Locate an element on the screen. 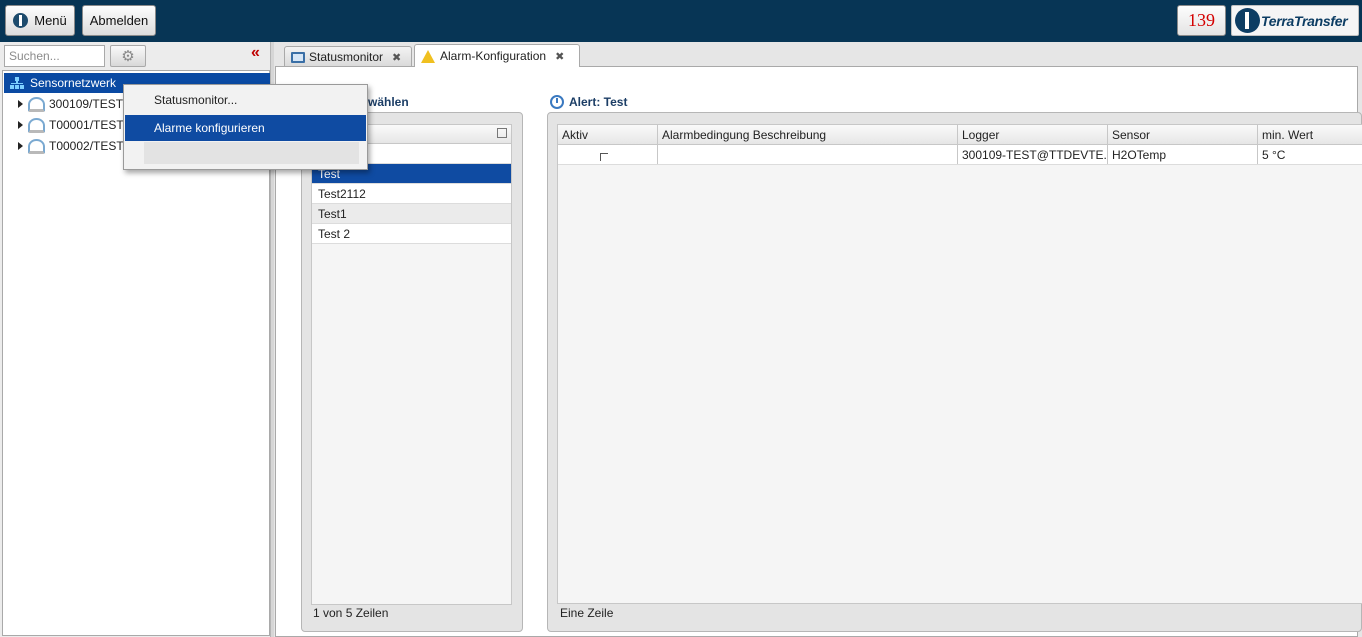 This screenshot has width=1362, height=637. context-menu: Statusmonitor... Alarme konfigurieren is located at coordinates (245, 127).